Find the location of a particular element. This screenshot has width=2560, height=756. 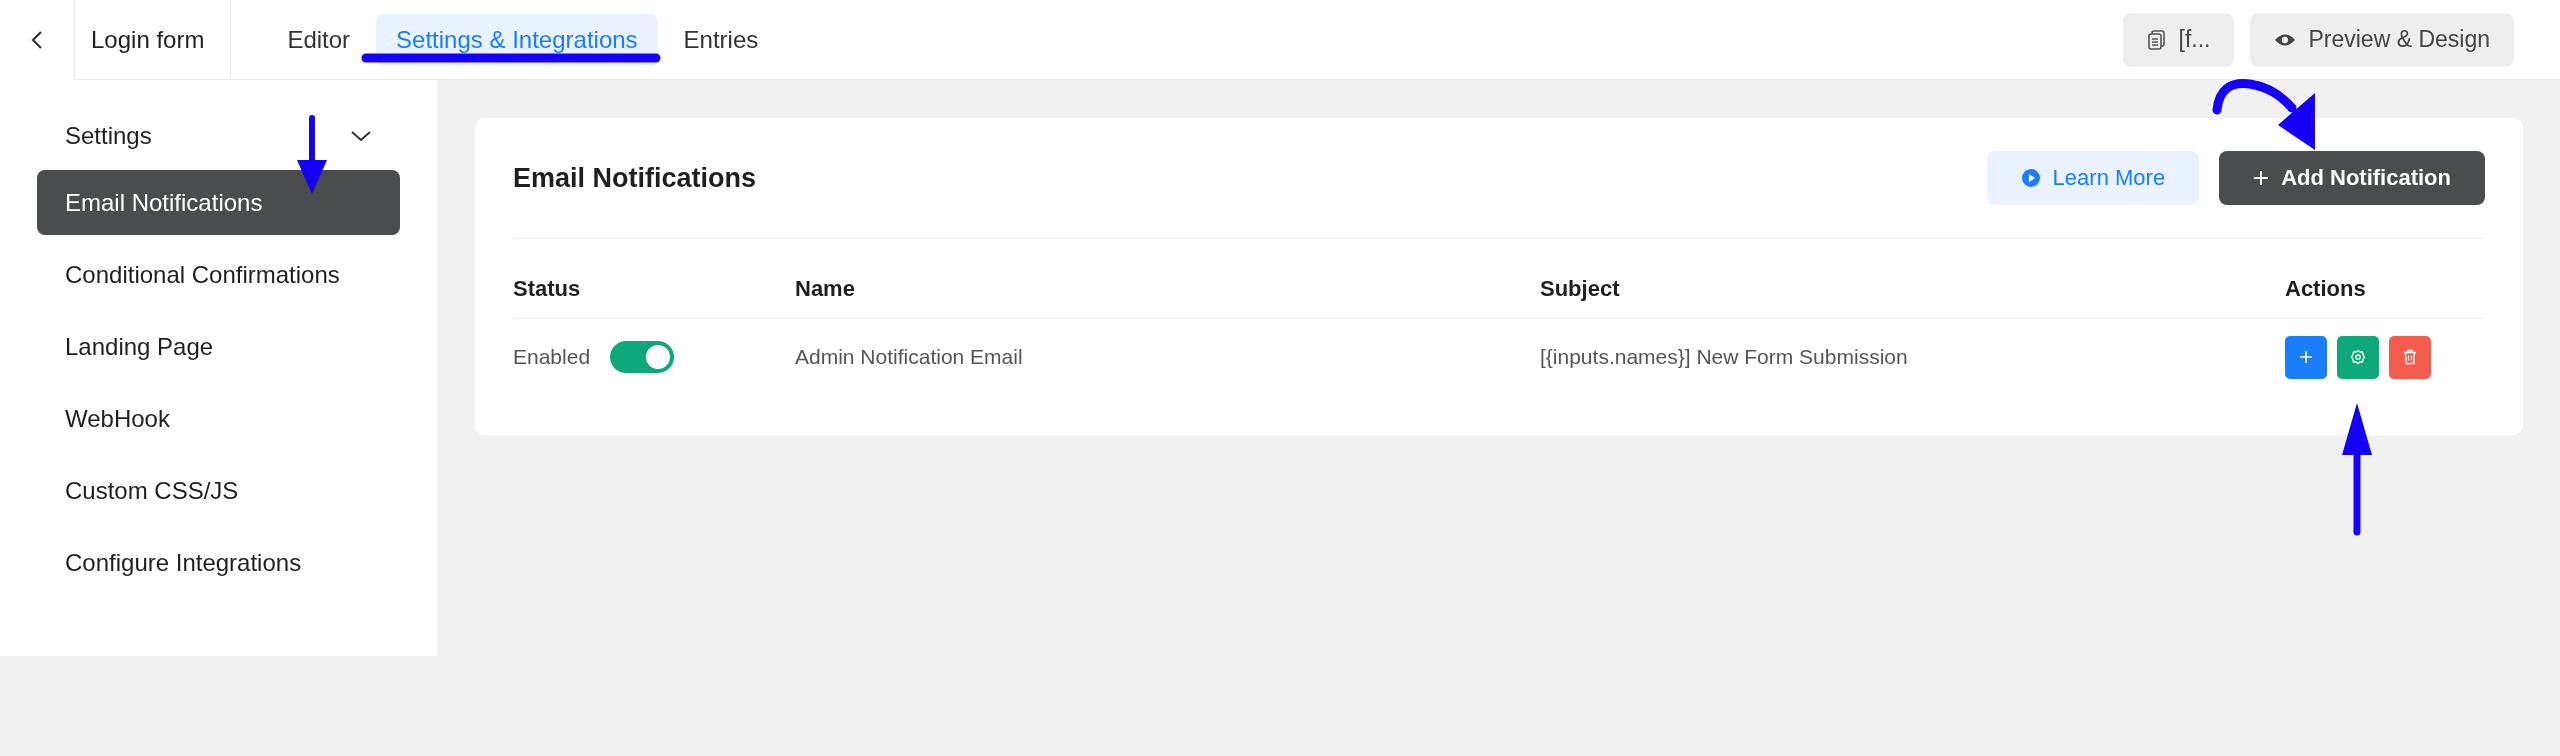

sidebar-item: Configure Integrations is located at coordinates (218, 562).